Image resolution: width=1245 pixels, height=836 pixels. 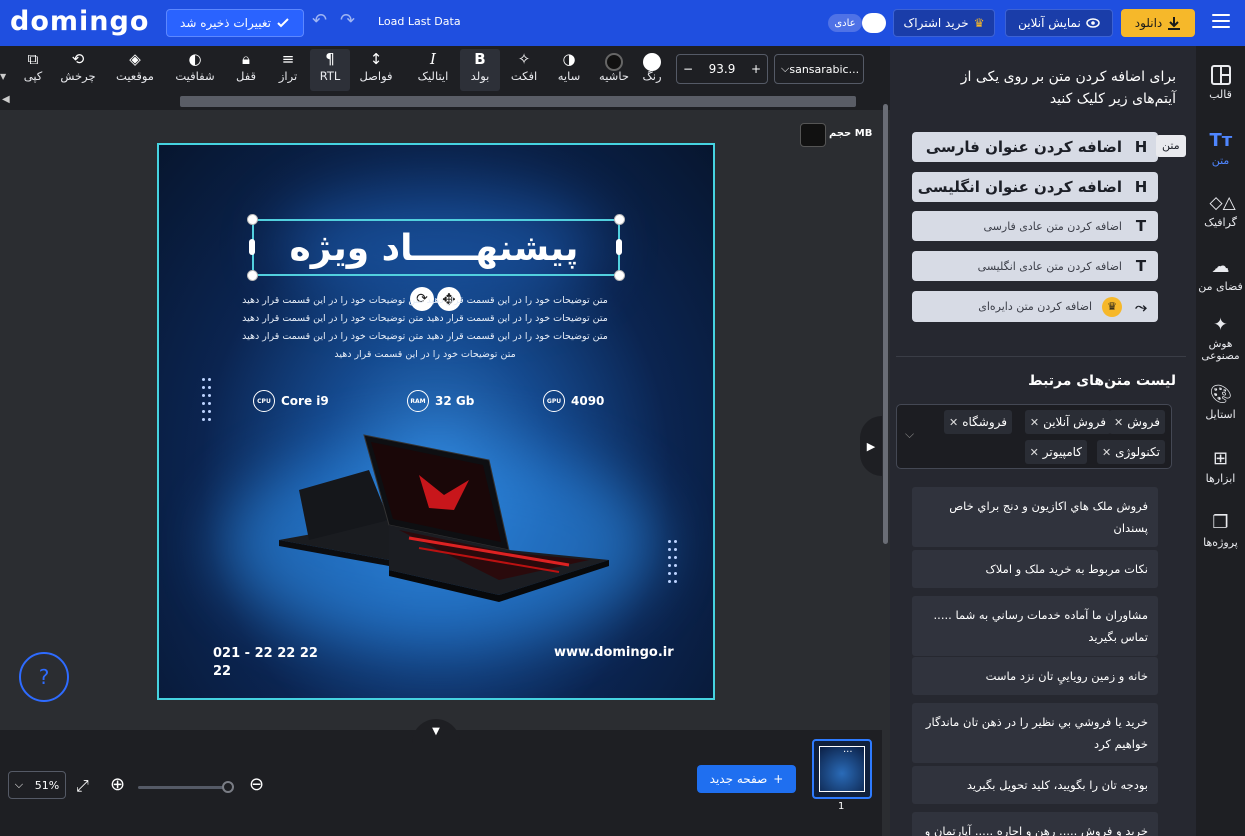 What do you see at coordinates (614, 66) in the screenshot?
I see `tool-border: حاشیه` at bounding box center [614, 66].